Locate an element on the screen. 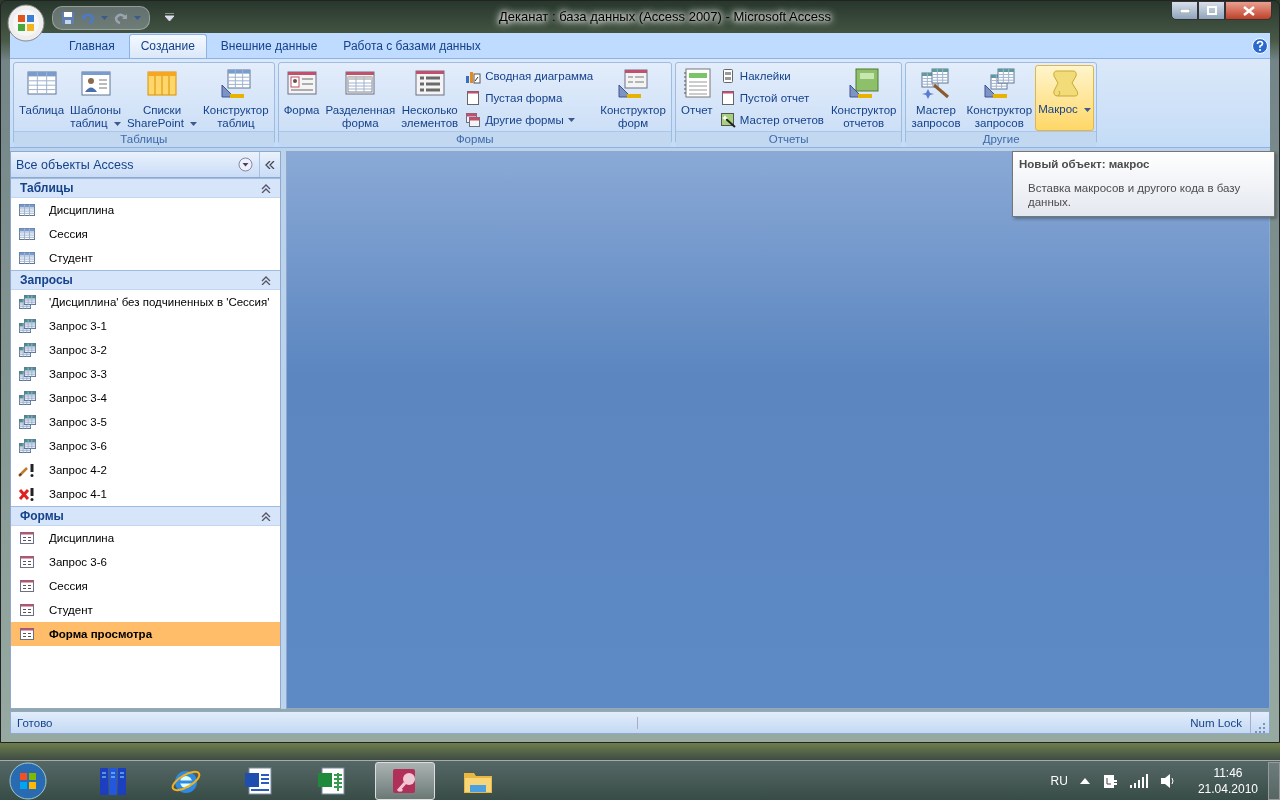 The width and height of the screenshot is (1280, 800). navigation-item: Запрос 3-1 is located at coordinates (145, 326).